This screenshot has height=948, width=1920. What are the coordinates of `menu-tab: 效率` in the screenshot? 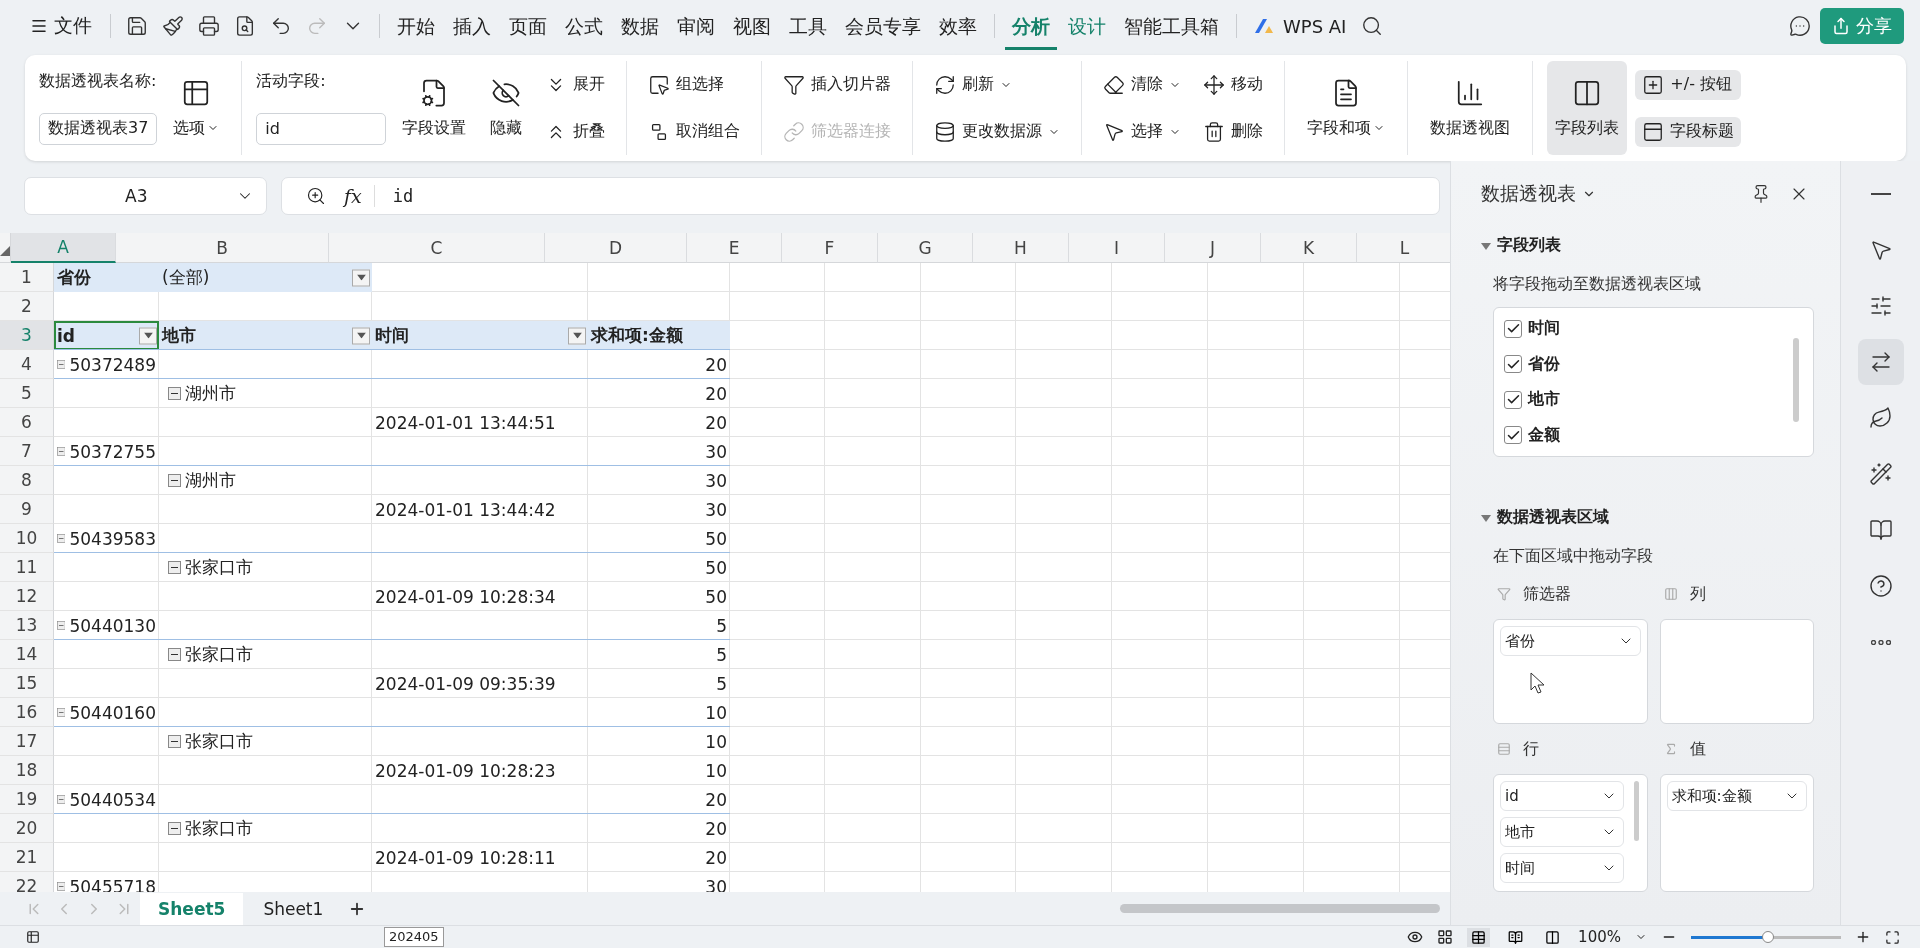 It's located at (958, 27).